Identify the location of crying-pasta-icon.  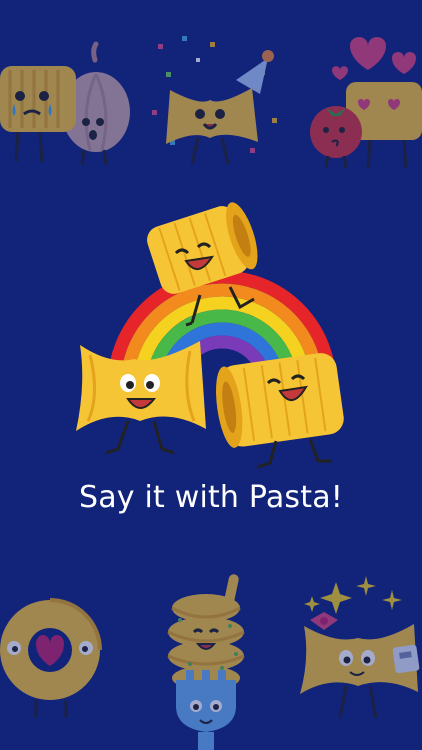
(38, 114).